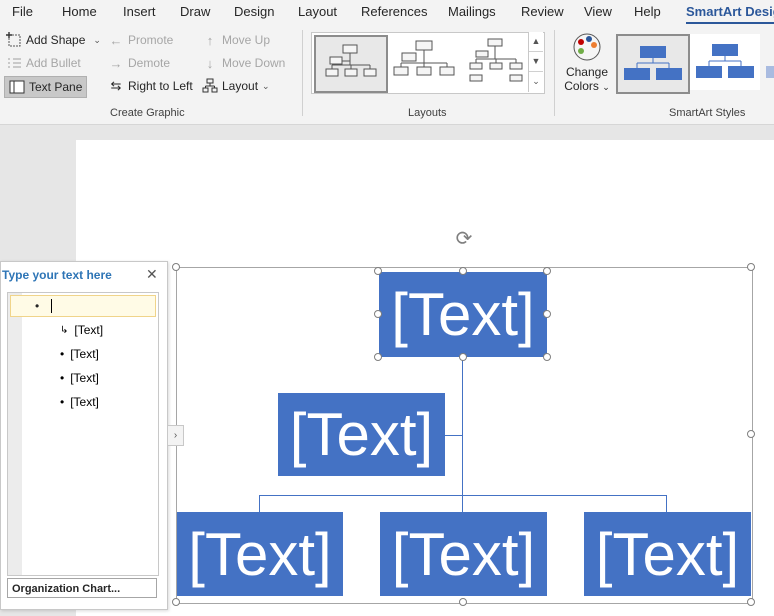  I want to click on tab-home: Home, so click(79, 11).